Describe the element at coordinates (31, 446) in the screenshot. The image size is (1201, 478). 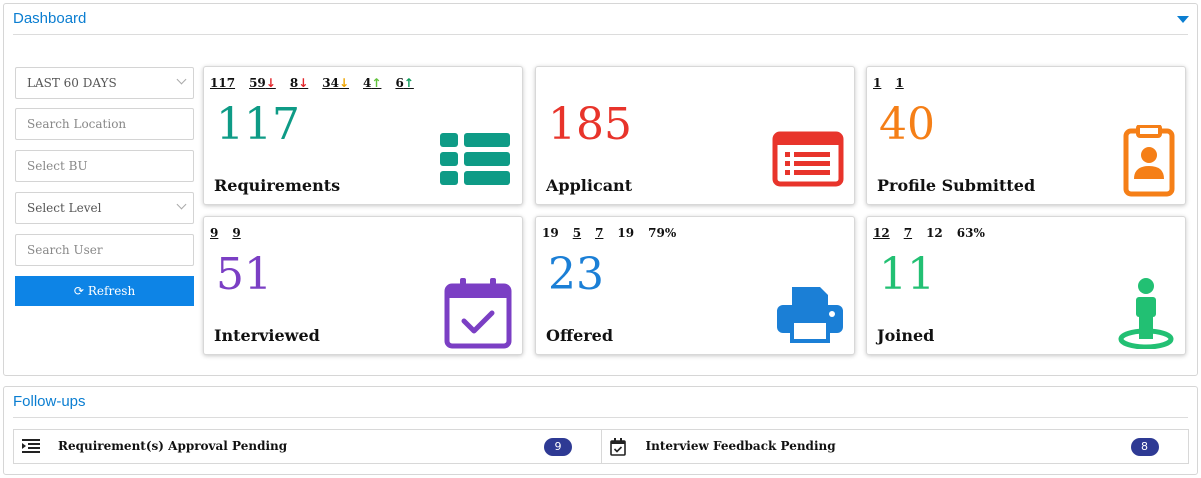
I see `indent-list-icon` at that location.